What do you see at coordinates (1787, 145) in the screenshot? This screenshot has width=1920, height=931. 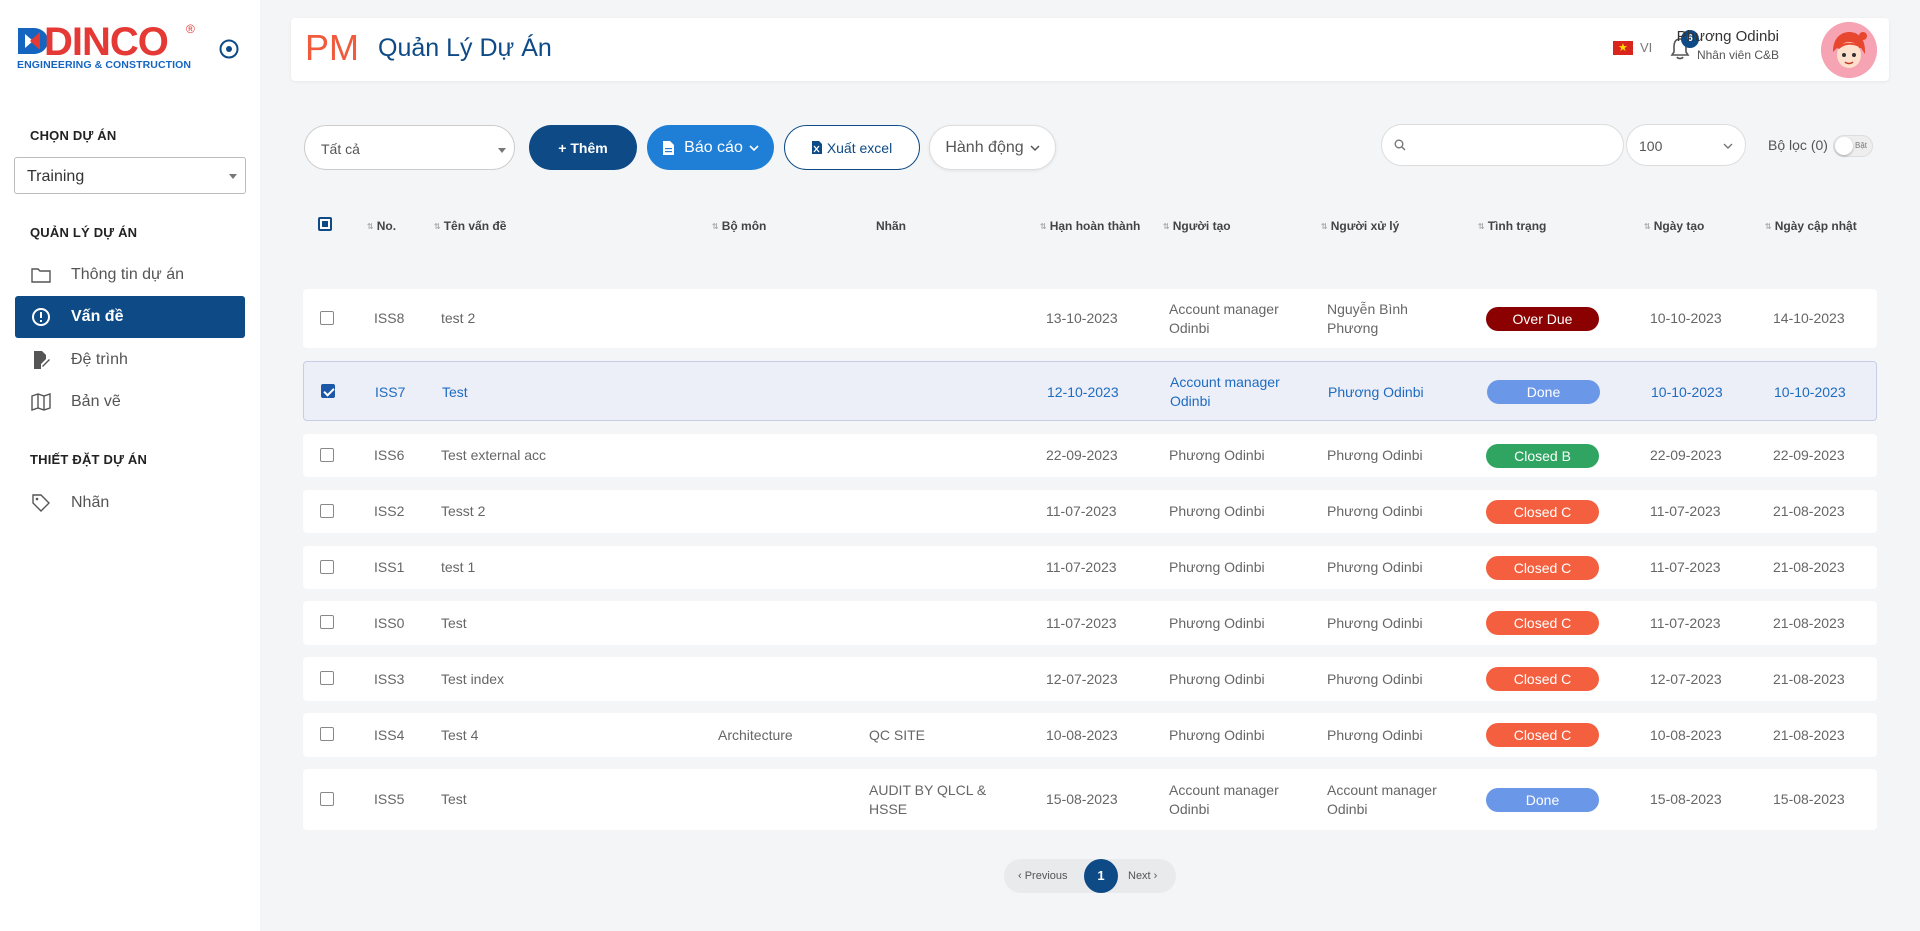 I see `filter-label-text: Bộ lọc` at bounding box center [1787, 145].